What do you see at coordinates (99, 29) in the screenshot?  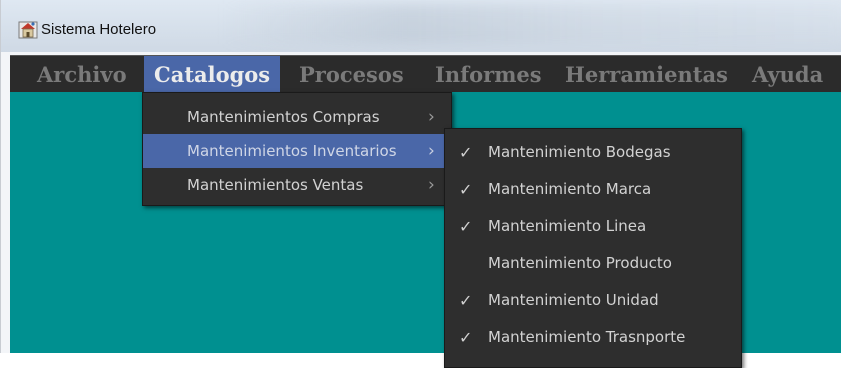 I see `window-title: Sistema Hotelero` at bounding box center [99, 29].